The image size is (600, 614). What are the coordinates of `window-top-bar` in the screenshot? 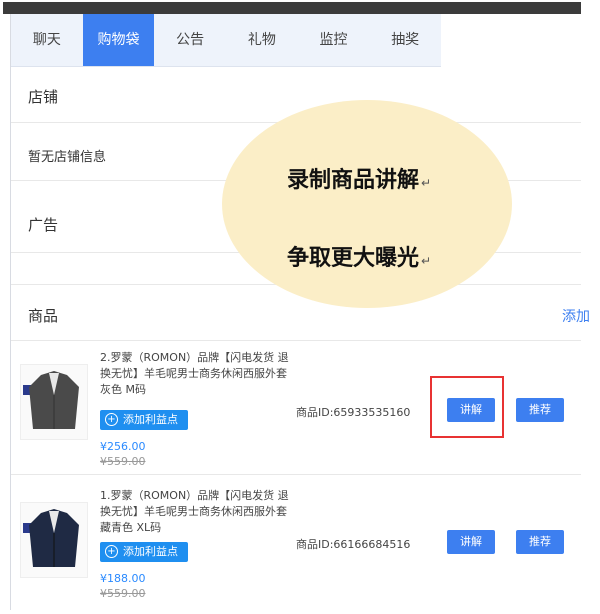 It's located at (292, 8).